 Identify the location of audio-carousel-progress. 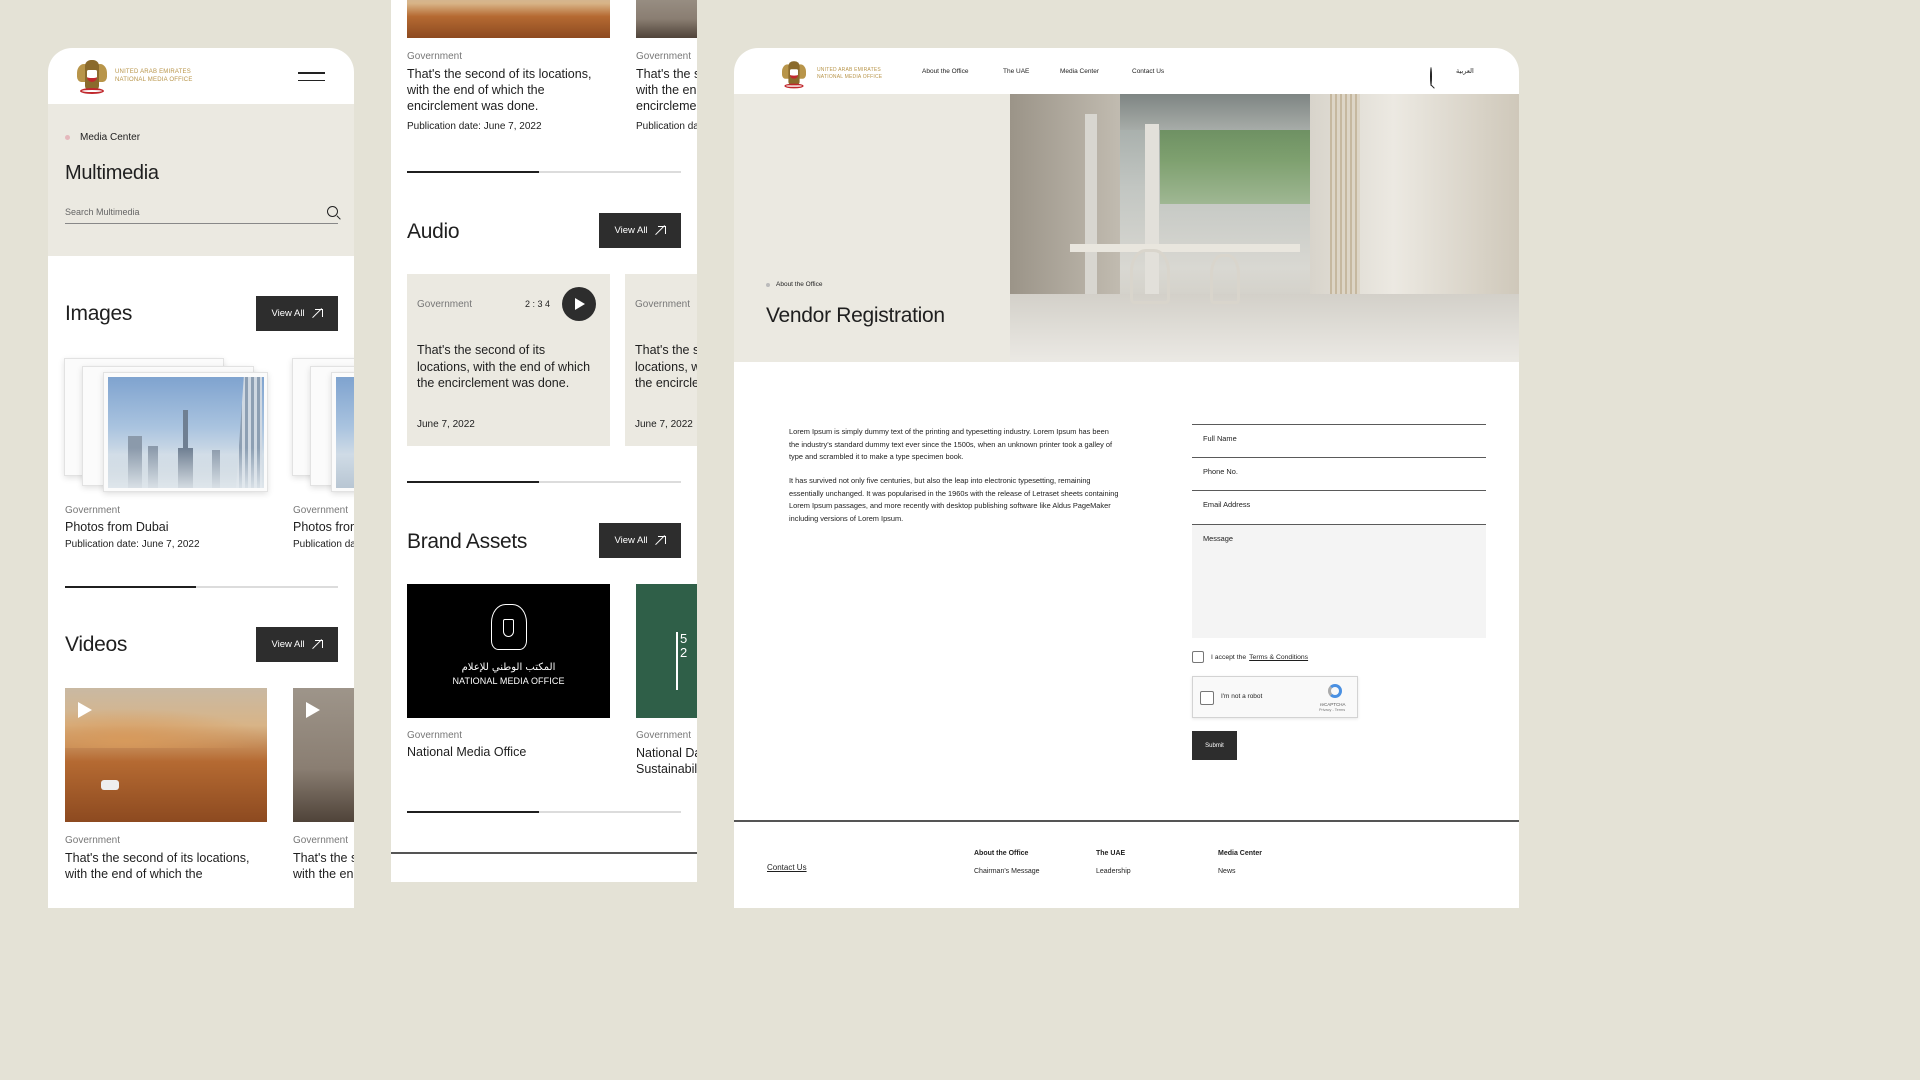
(544, 481).